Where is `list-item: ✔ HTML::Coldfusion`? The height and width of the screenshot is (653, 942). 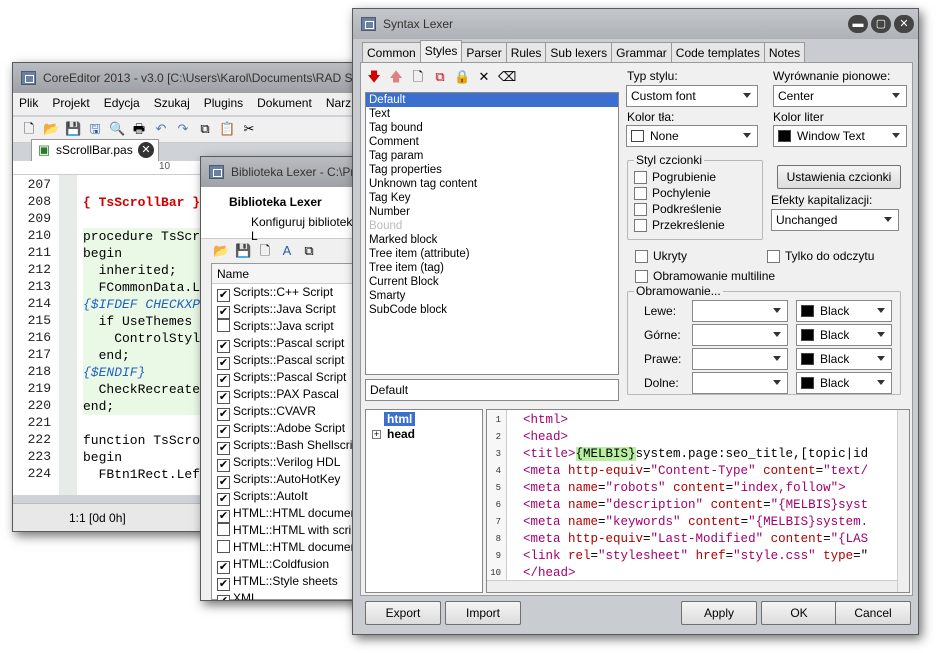 list-item: ✔ HTML::Coldfusion is located at coordinates (286, 565).